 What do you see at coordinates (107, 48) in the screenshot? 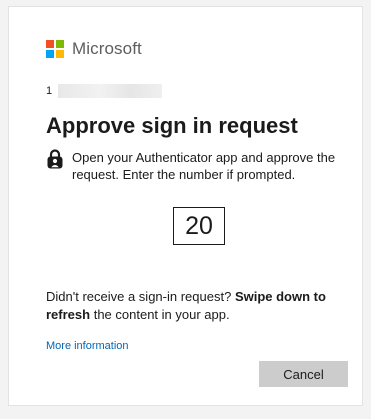
I see `brand-name: Microsoft` at bounding box center [107, 48].